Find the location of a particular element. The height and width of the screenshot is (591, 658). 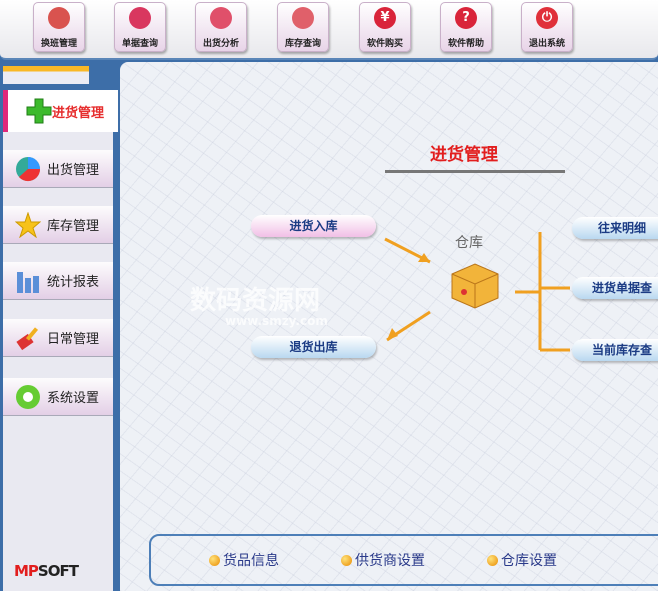

toolbar-button-2: 出货分析 is located at coordinates (221, 27).